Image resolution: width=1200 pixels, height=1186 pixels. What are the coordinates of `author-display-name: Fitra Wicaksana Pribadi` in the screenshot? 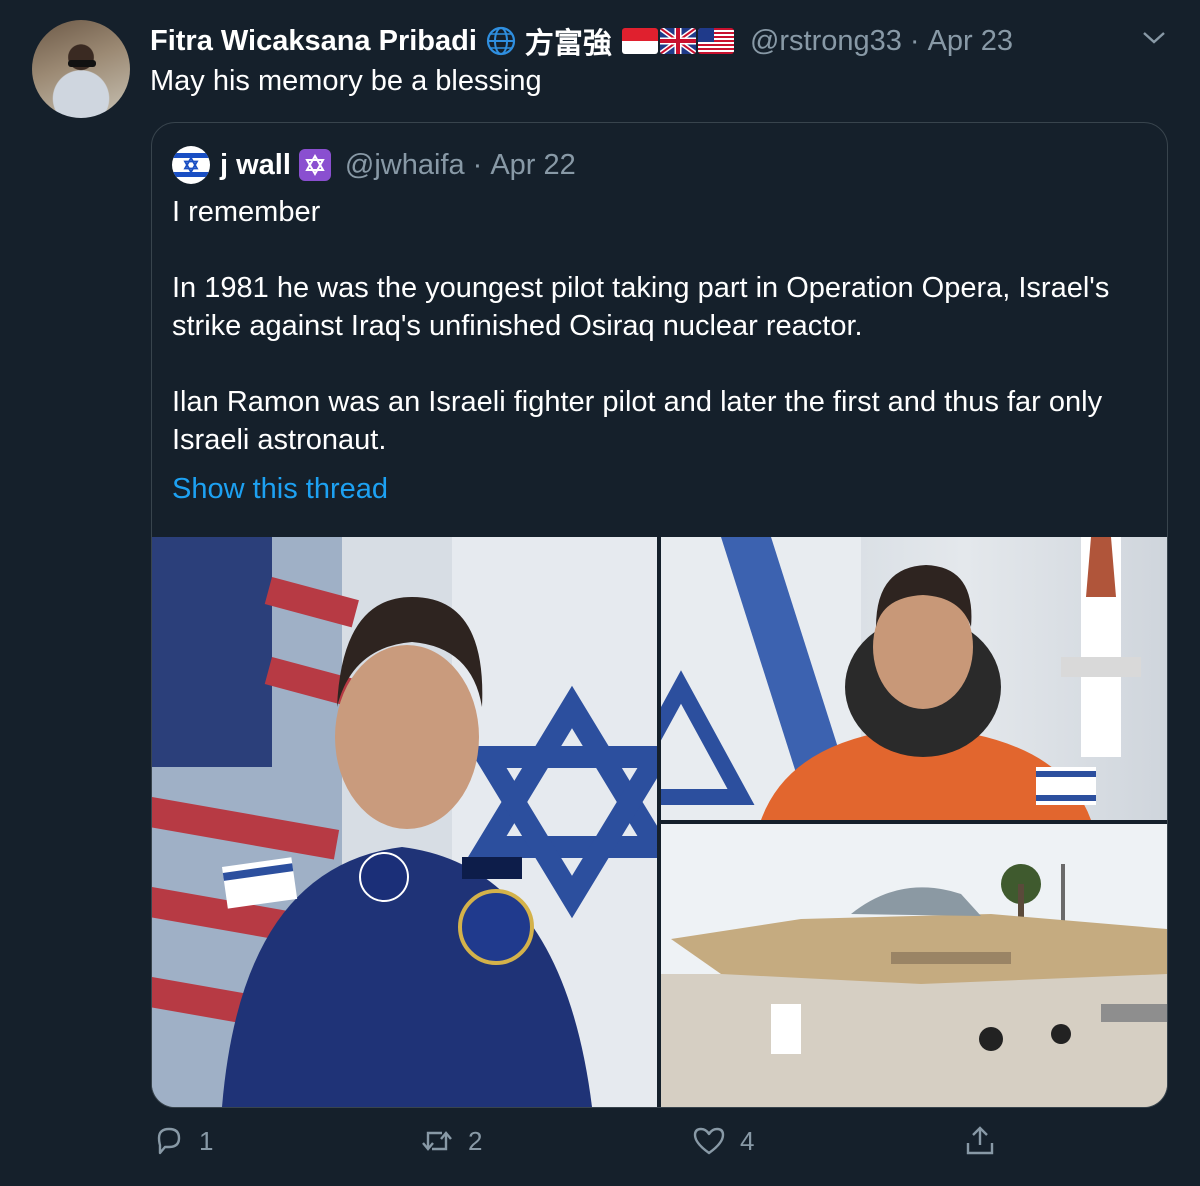 It's located at (313, 41).